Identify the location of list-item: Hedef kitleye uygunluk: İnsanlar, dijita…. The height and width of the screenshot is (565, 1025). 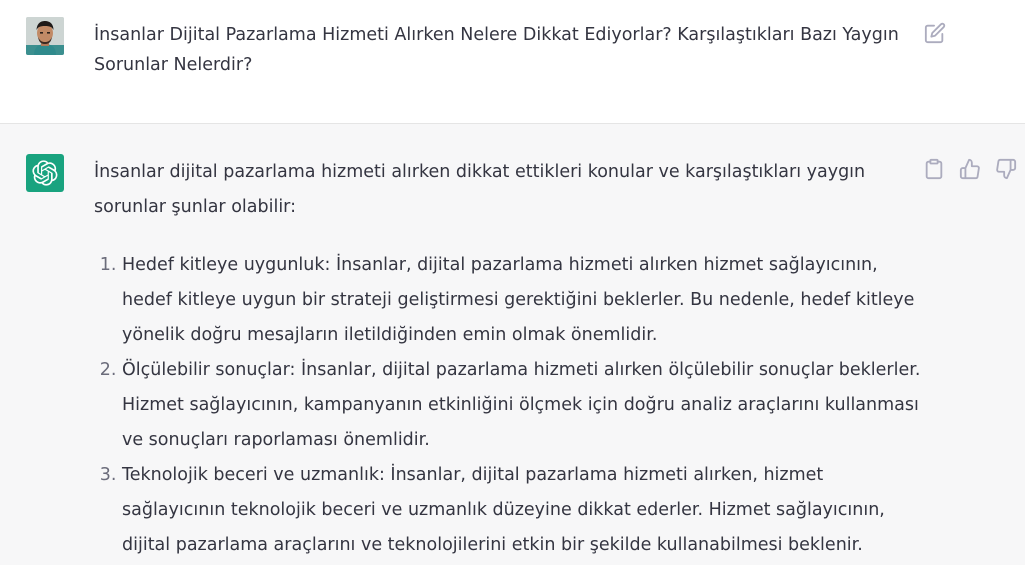
(523, 300).